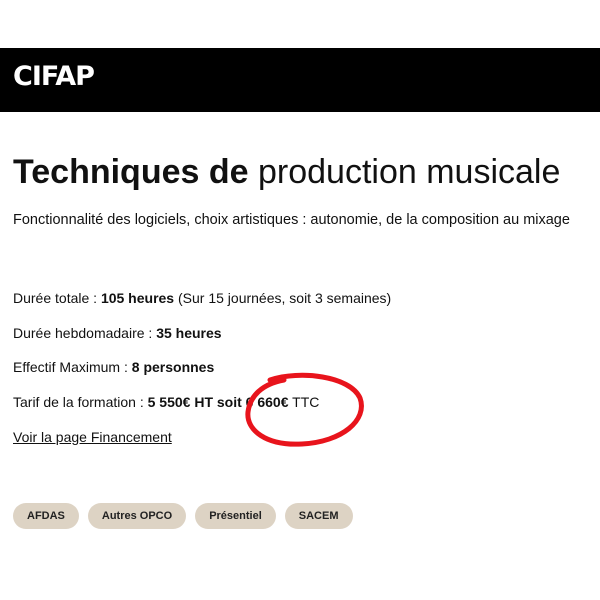 The image size is (600, 600). Describe the element at coordinates (304, 402) in the screenshot. I see `price-suffix: TTC` at that location.